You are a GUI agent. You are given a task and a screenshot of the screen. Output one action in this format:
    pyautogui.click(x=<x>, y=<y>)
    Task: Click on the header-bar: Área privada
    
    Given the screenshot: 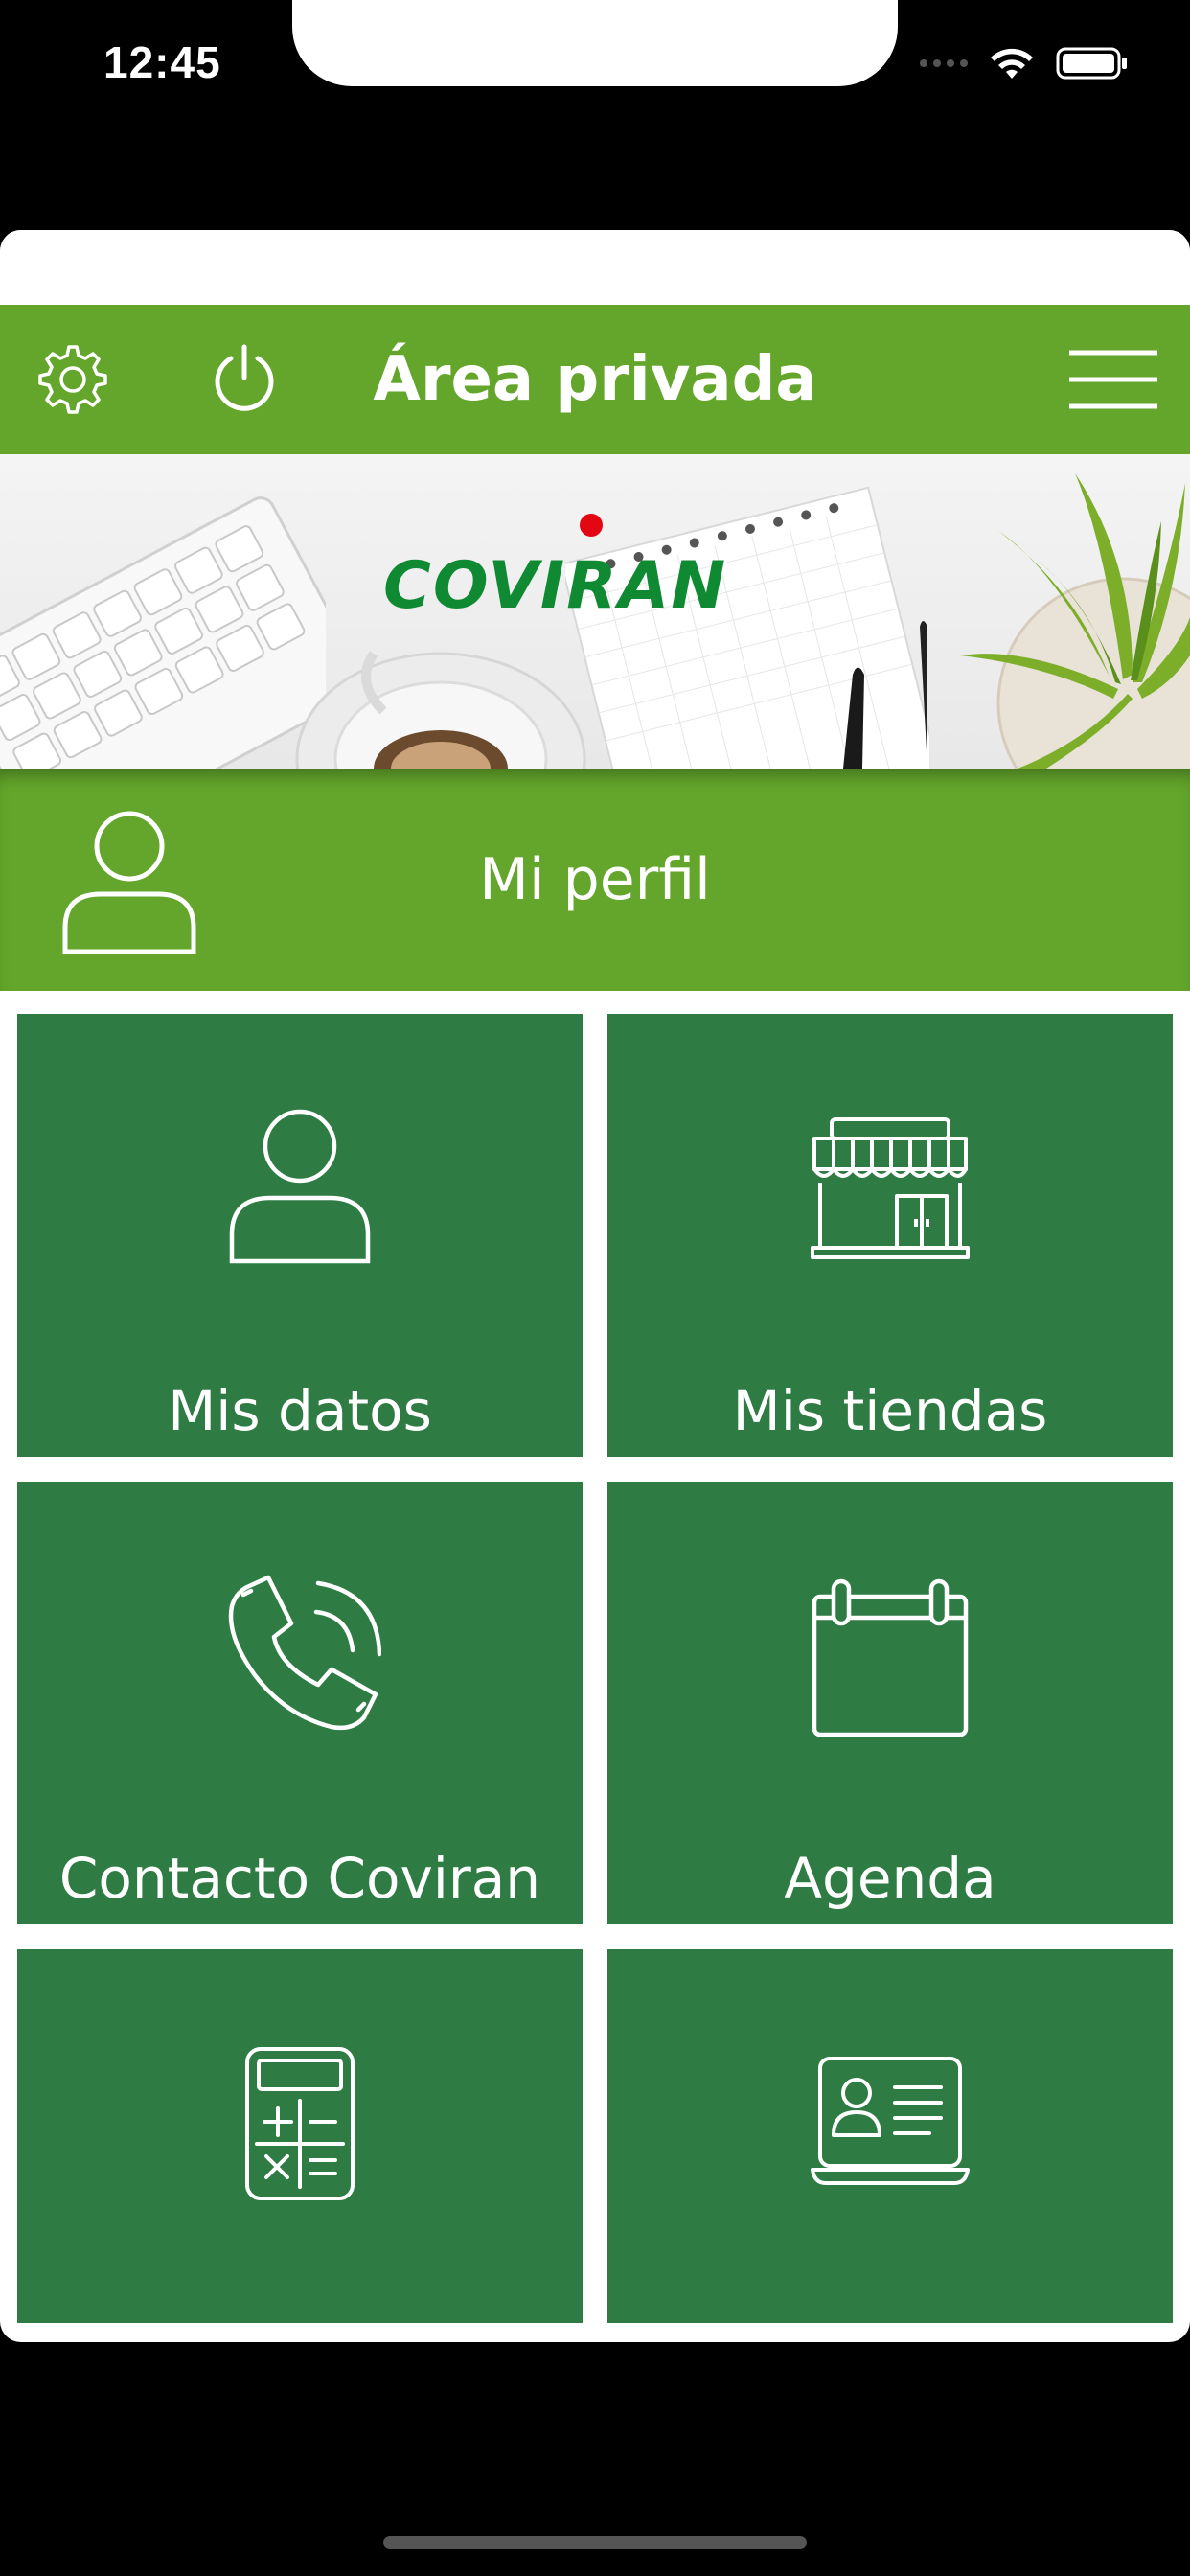 What is the action you would take?
    pyautogui.click(x=595, y=379)
    